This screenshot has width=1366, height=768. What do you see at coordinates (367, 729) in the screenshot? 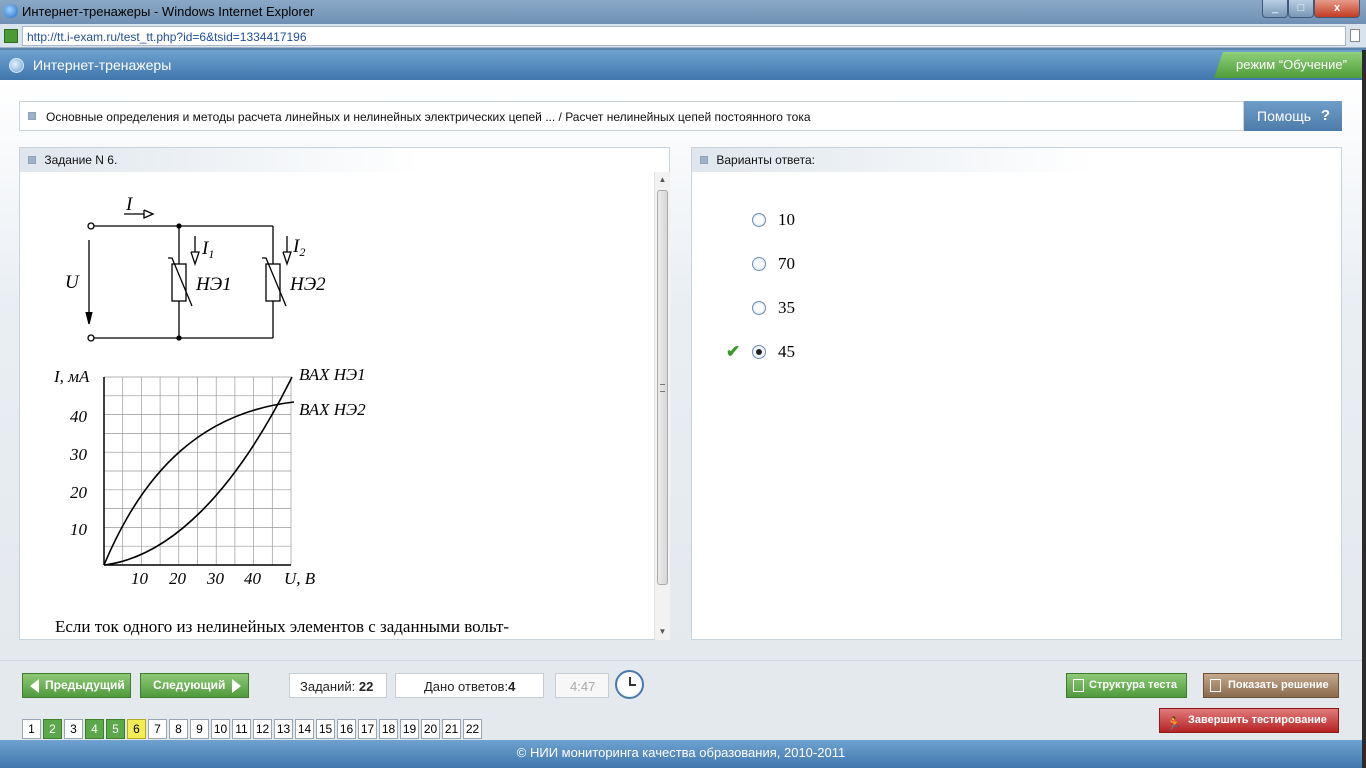
I see `page-button-17: 17` at bounding box center [367, 729].